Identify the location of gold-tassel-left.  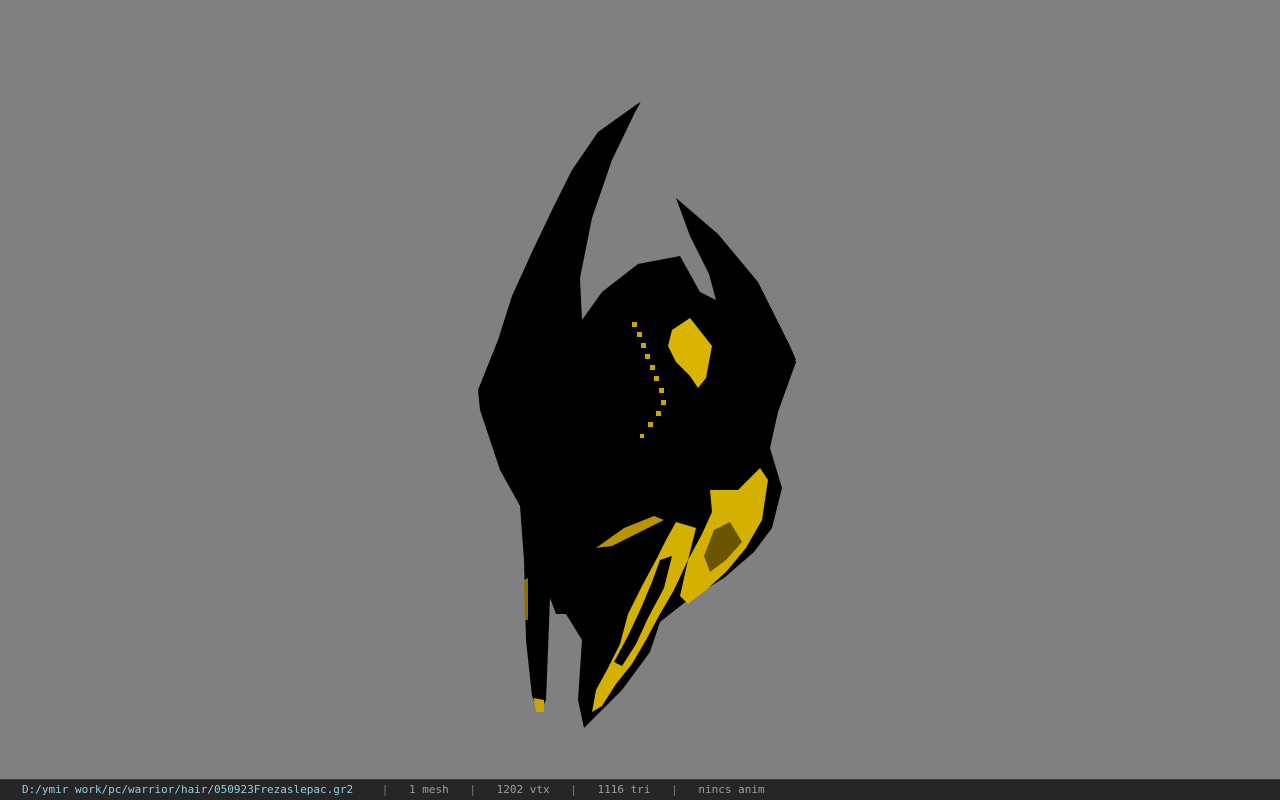
(526, 599).